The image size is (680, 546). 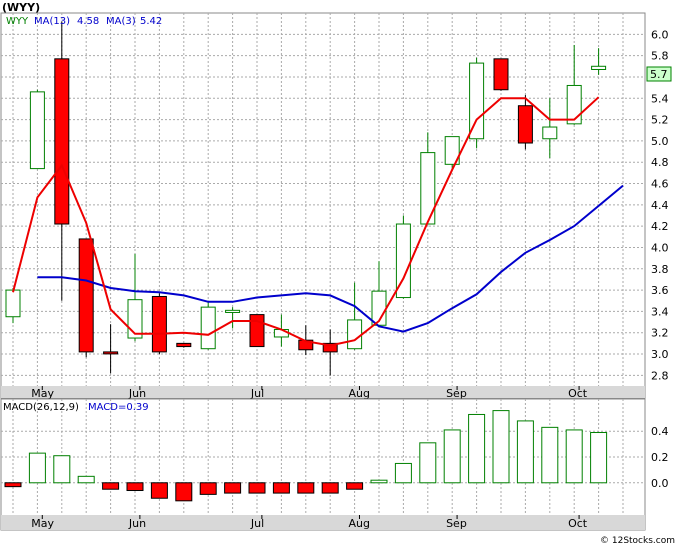 What do you see at coordinates (151, 21) in the screenshot?
I see `legend-ma3-value: 5.42` at bounding box center [151, 21].